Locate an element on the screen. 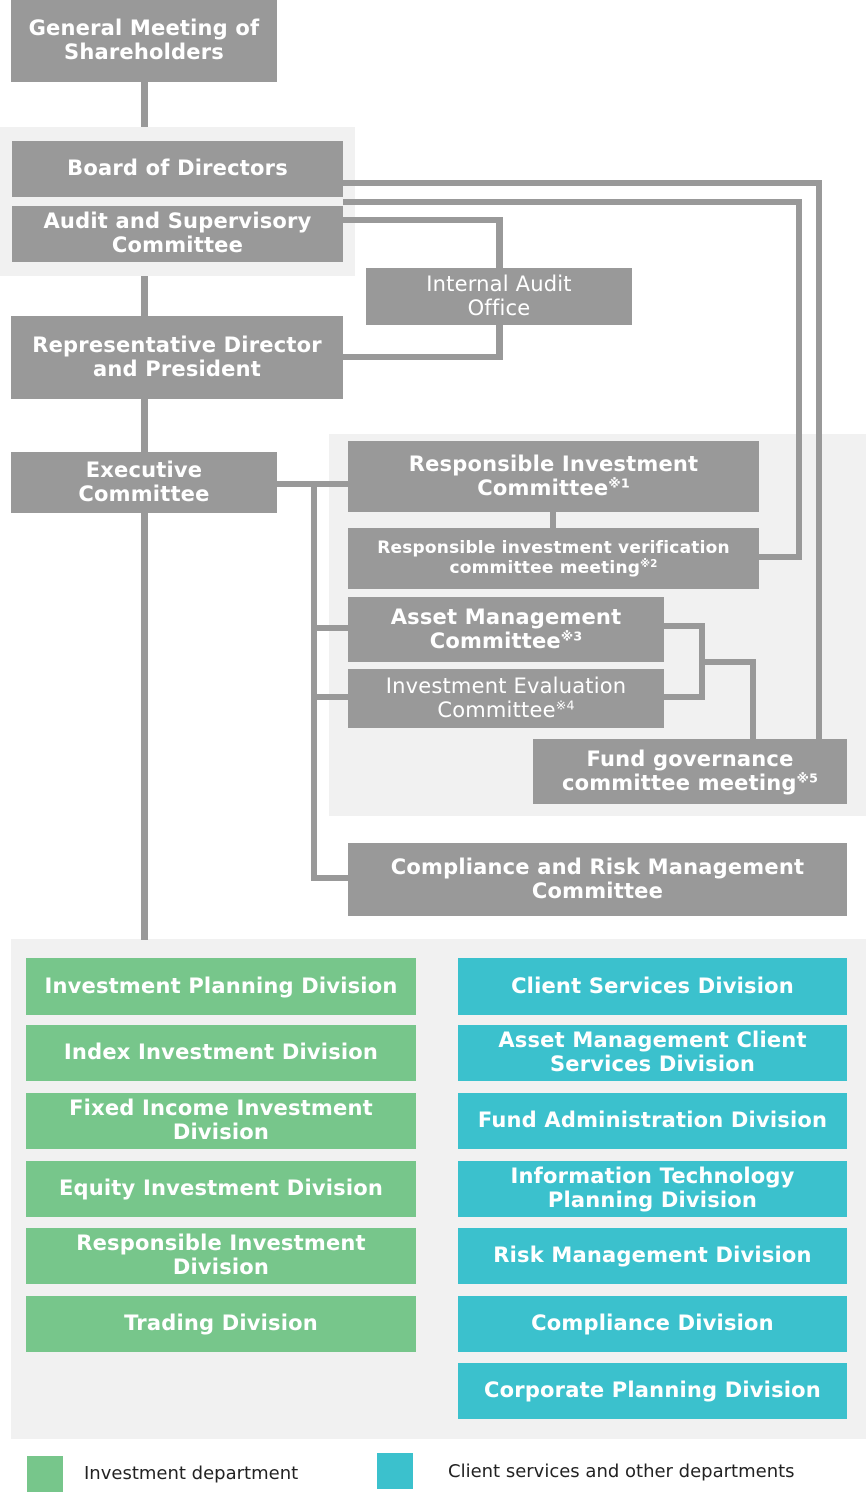 The image size is (866, 1497). board-of-directors-box: Board of Directors is located at coordinates (177, 169).